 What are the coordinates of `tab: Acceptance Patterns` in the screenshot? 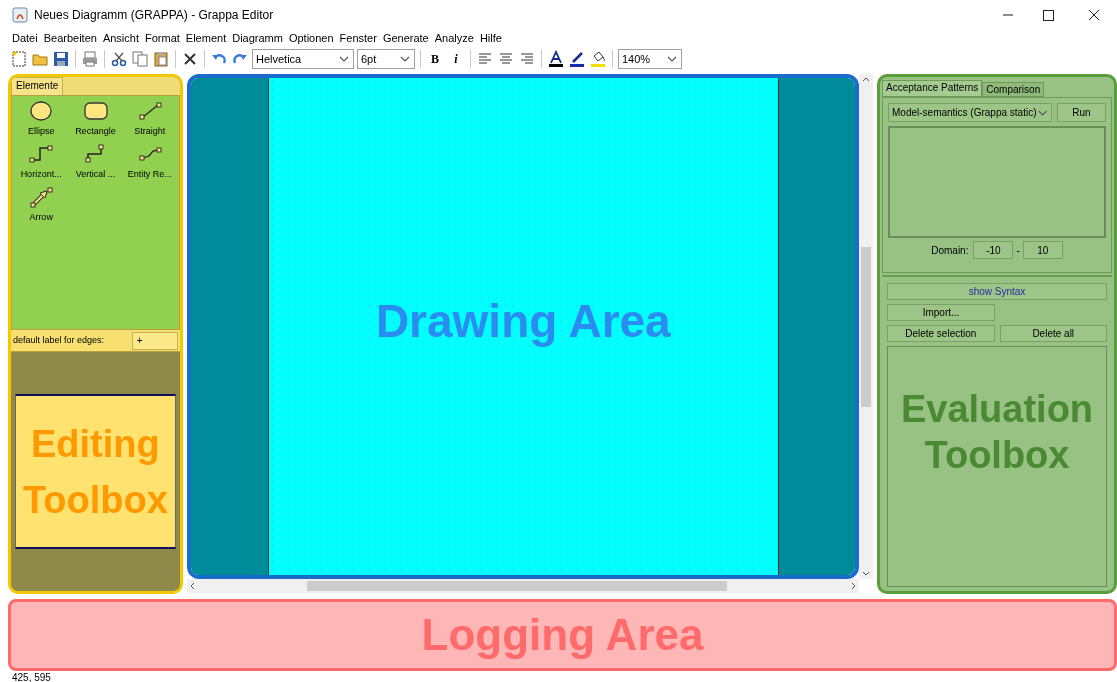 It's located at (932, 88).